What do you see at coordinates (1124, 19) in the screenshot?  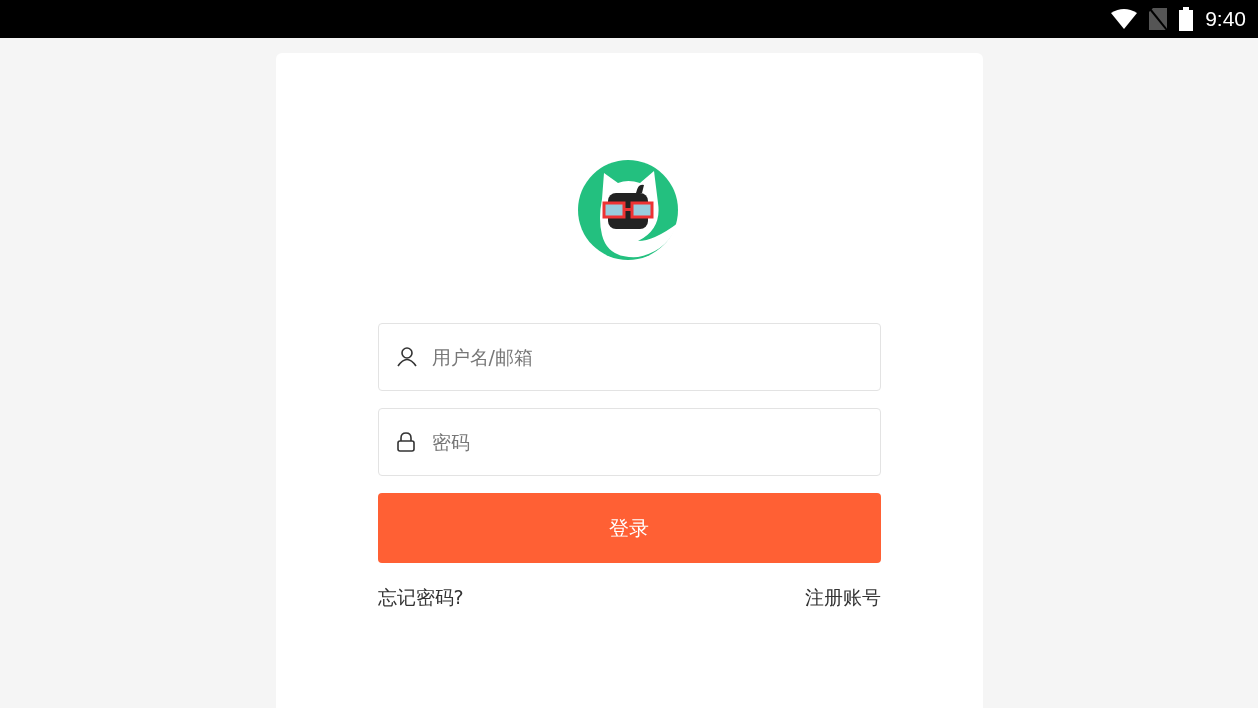 I see `wifi-icon` at bounding box center [1124, 19].